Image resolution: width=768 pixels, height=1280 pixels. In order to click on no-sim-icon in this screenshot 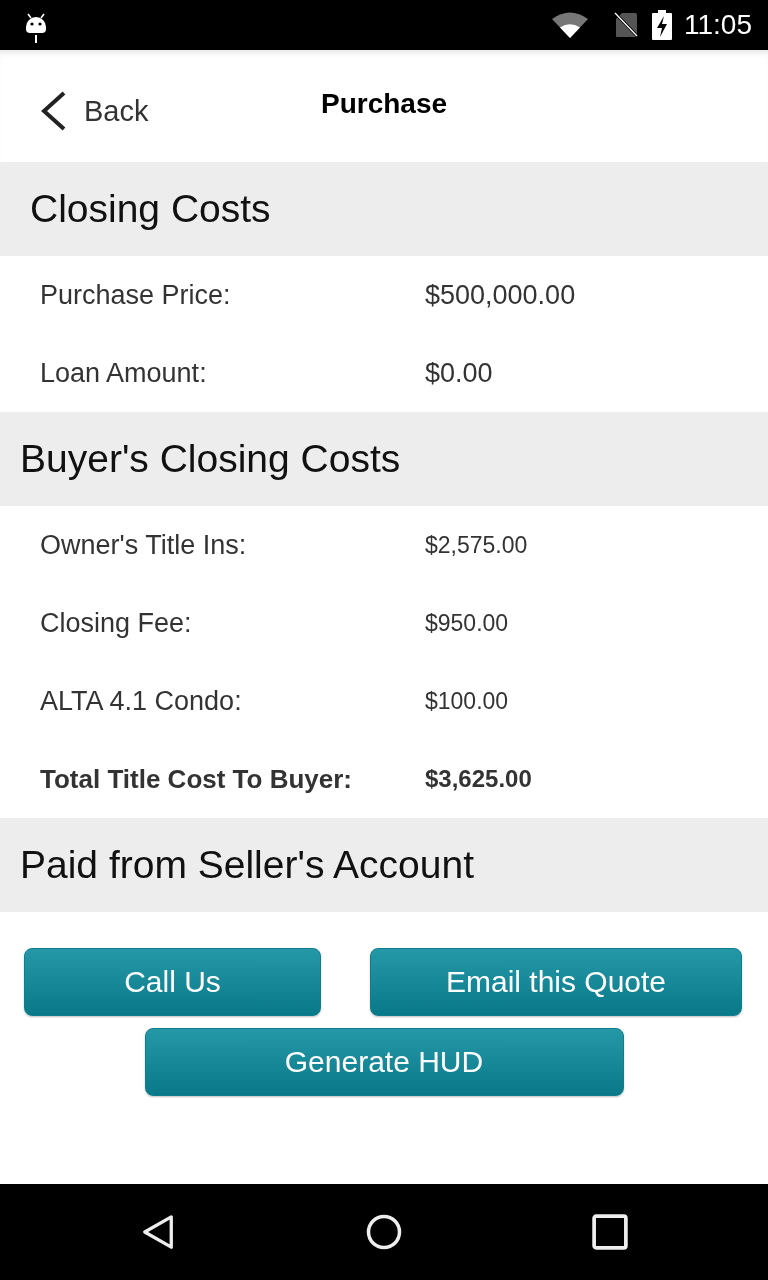, I will do `click(626, 25)`.